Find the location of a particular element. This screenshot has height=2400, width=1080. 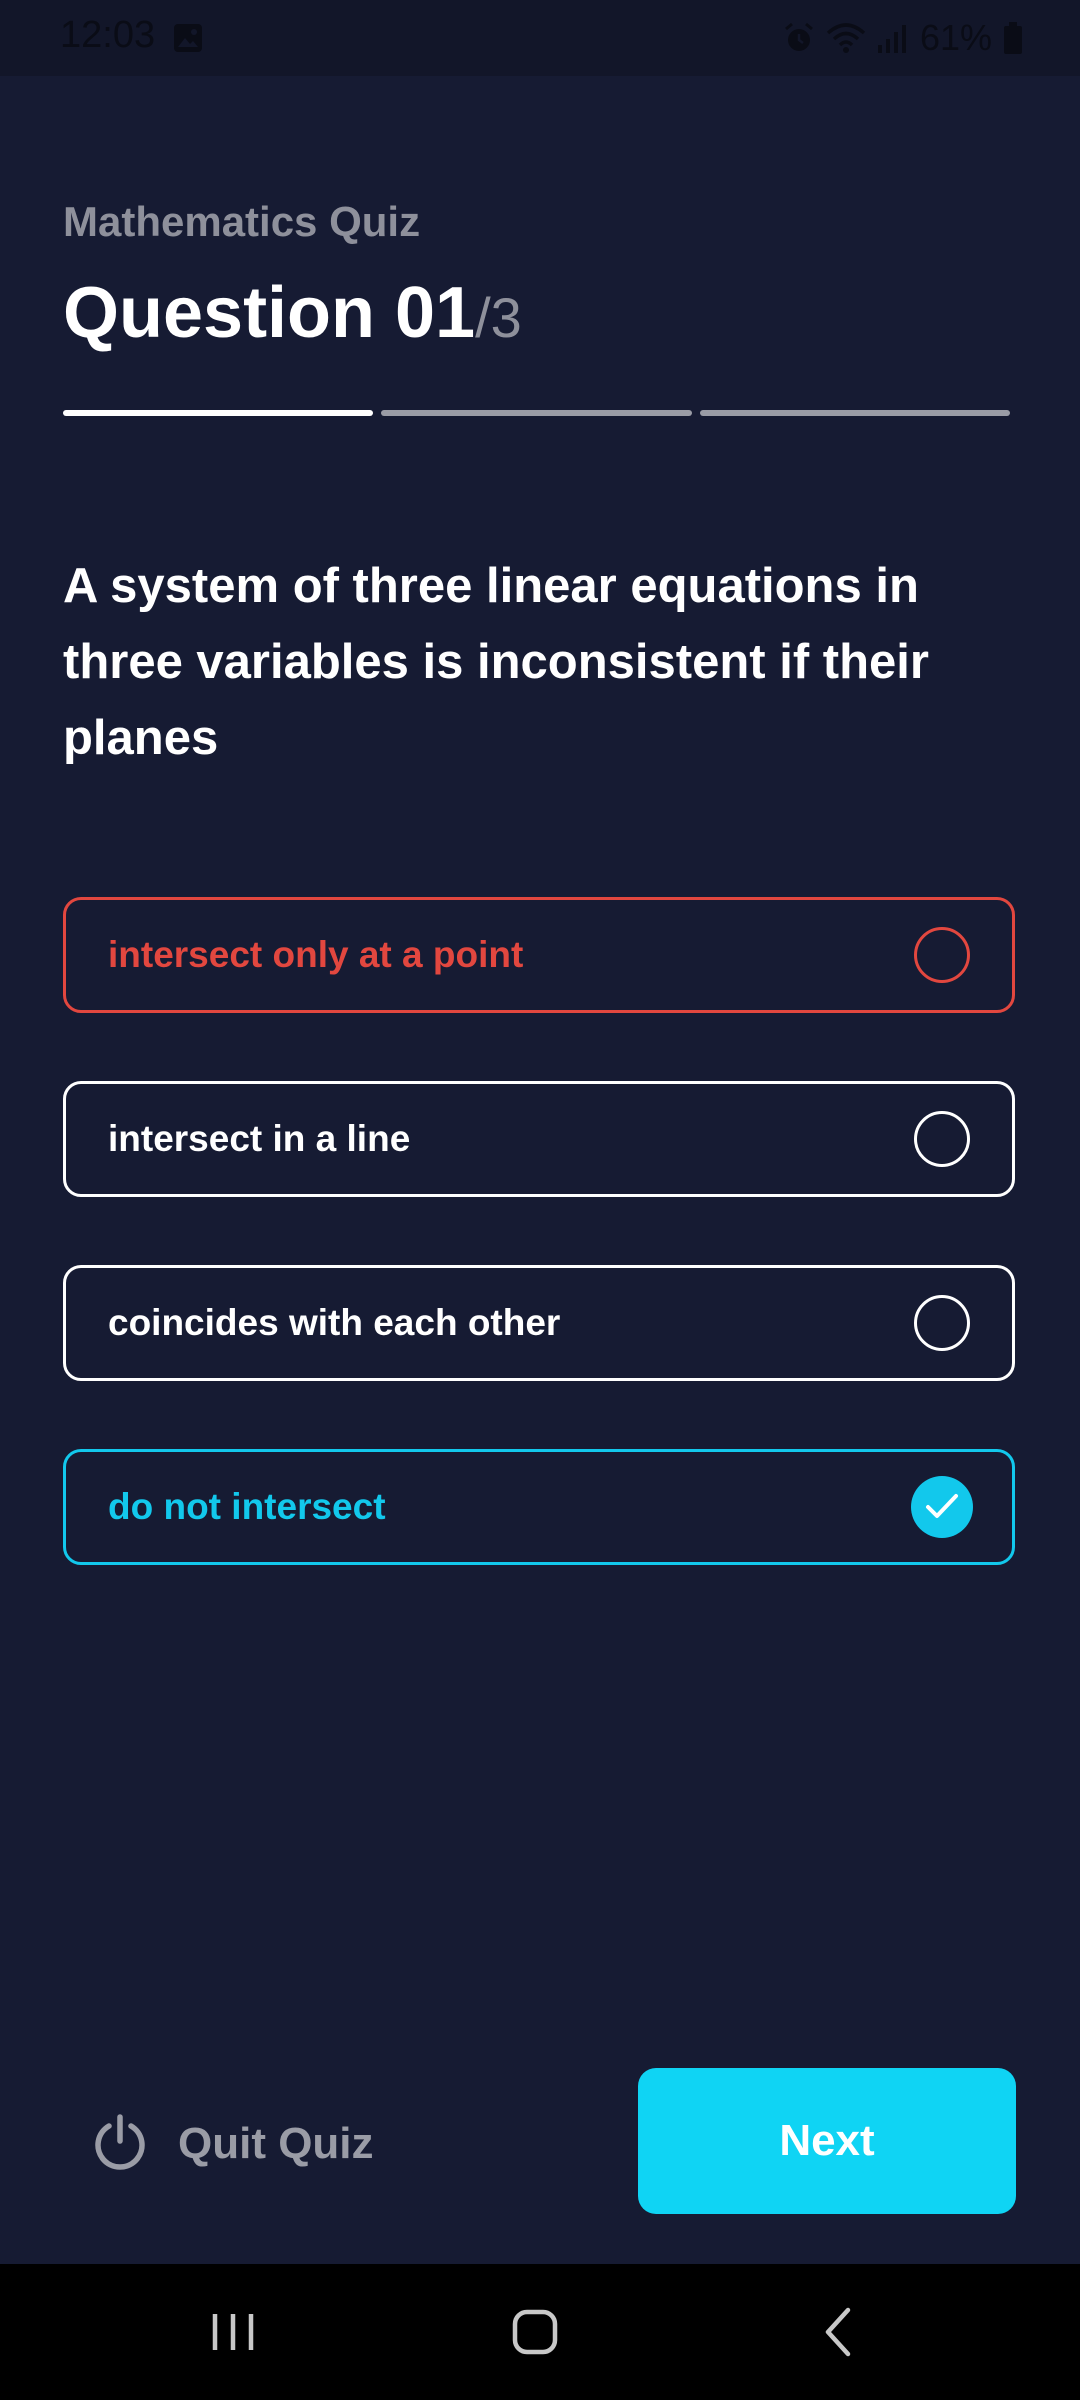

question-progress is located at coordinates (536, 413).